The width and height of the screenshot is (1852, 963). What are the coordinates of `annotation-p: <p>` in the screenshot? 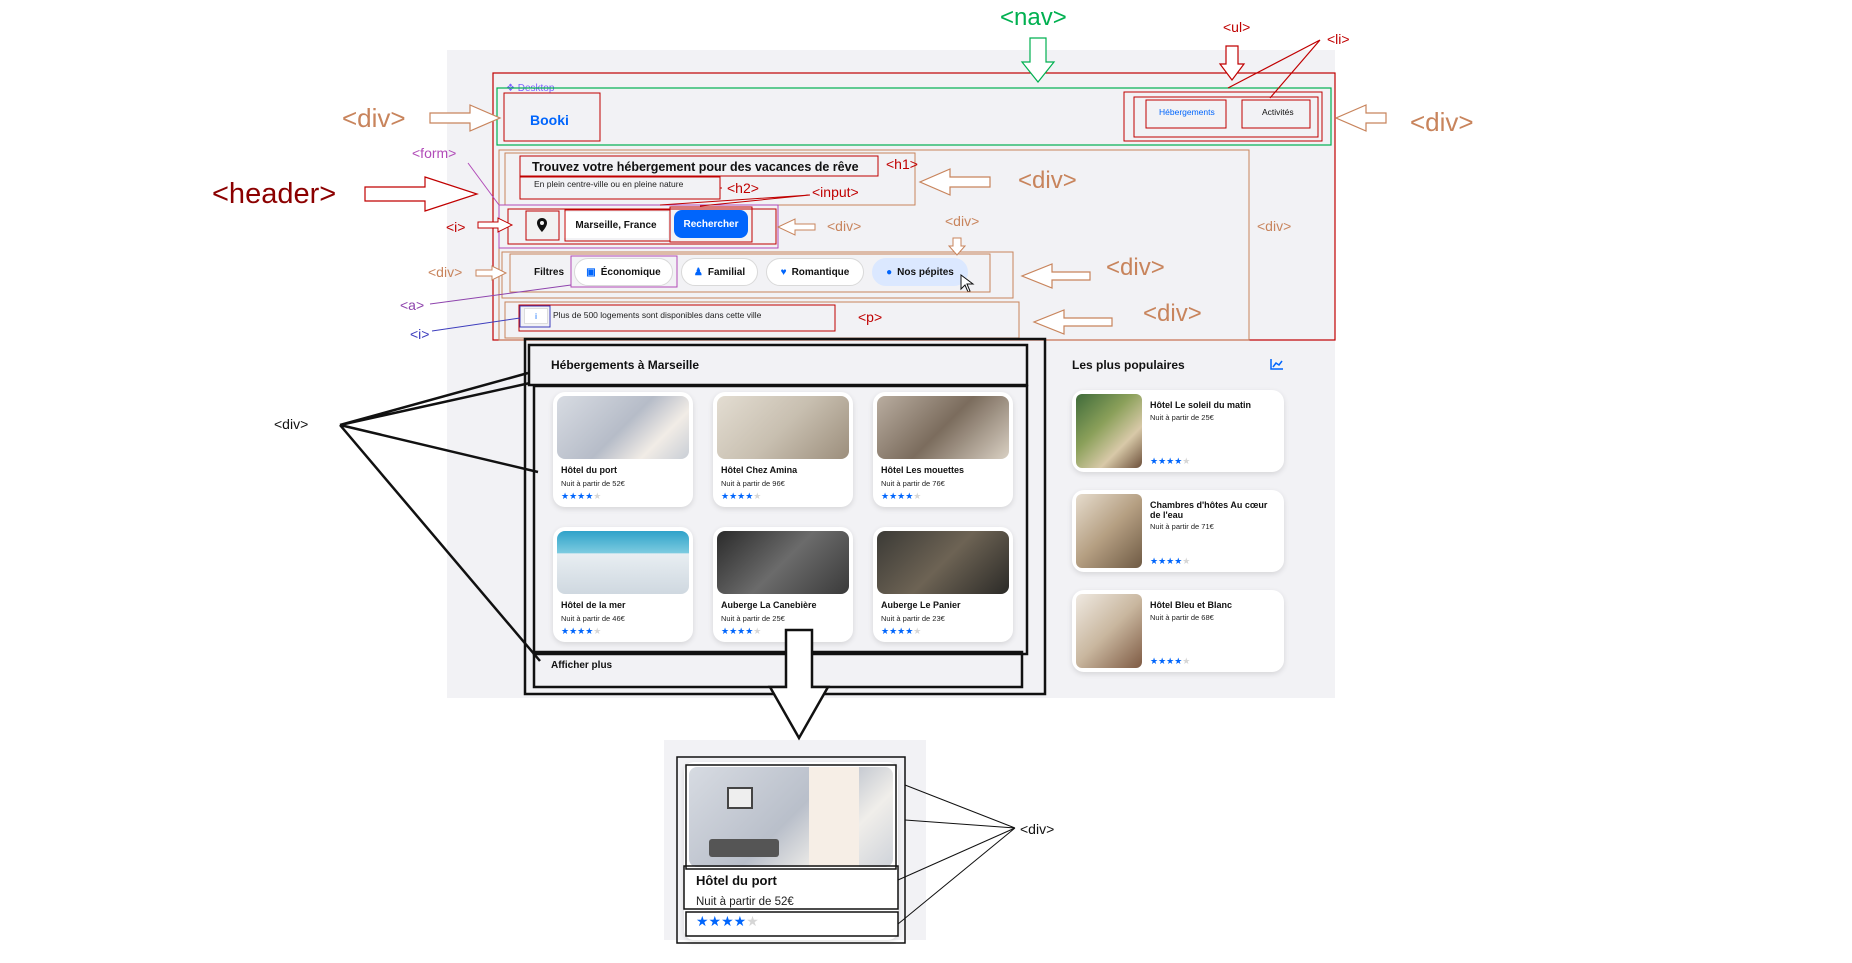 It's located at (870, 317).